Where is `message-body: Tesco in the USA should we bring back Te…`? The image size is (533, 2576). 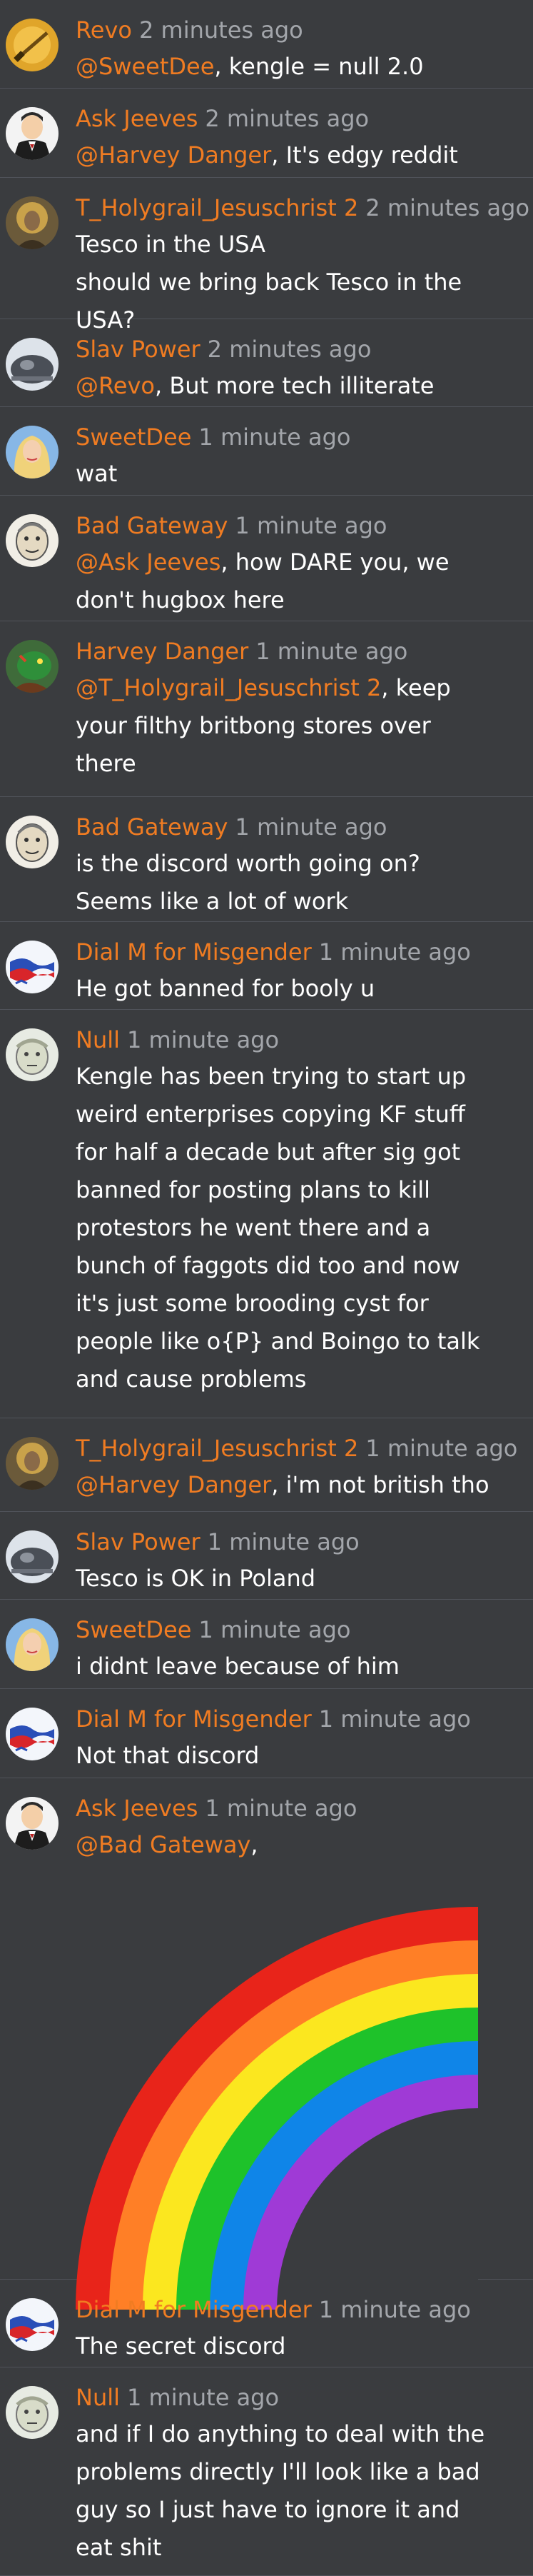
message-body: Tesco in the USA should we bring back Te… is located at coordinates (269, 282).